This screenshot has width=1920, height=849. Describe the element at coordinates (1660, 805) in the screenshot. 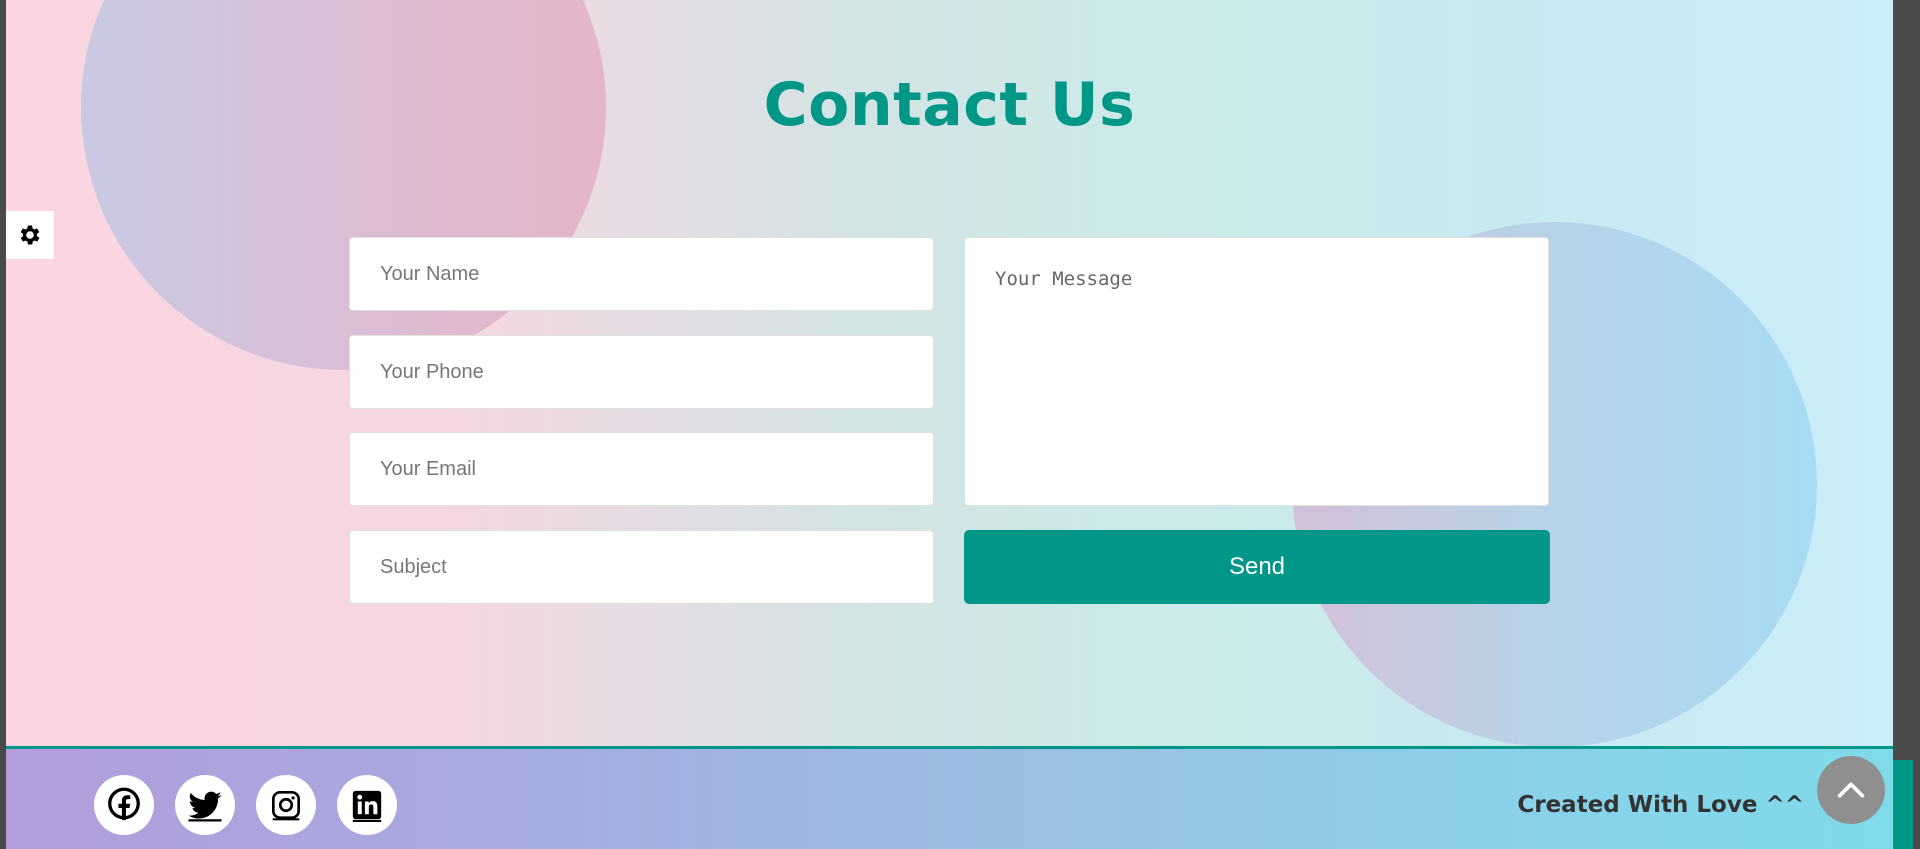

I see `footer-credit: Created With Love ^^` at that location.